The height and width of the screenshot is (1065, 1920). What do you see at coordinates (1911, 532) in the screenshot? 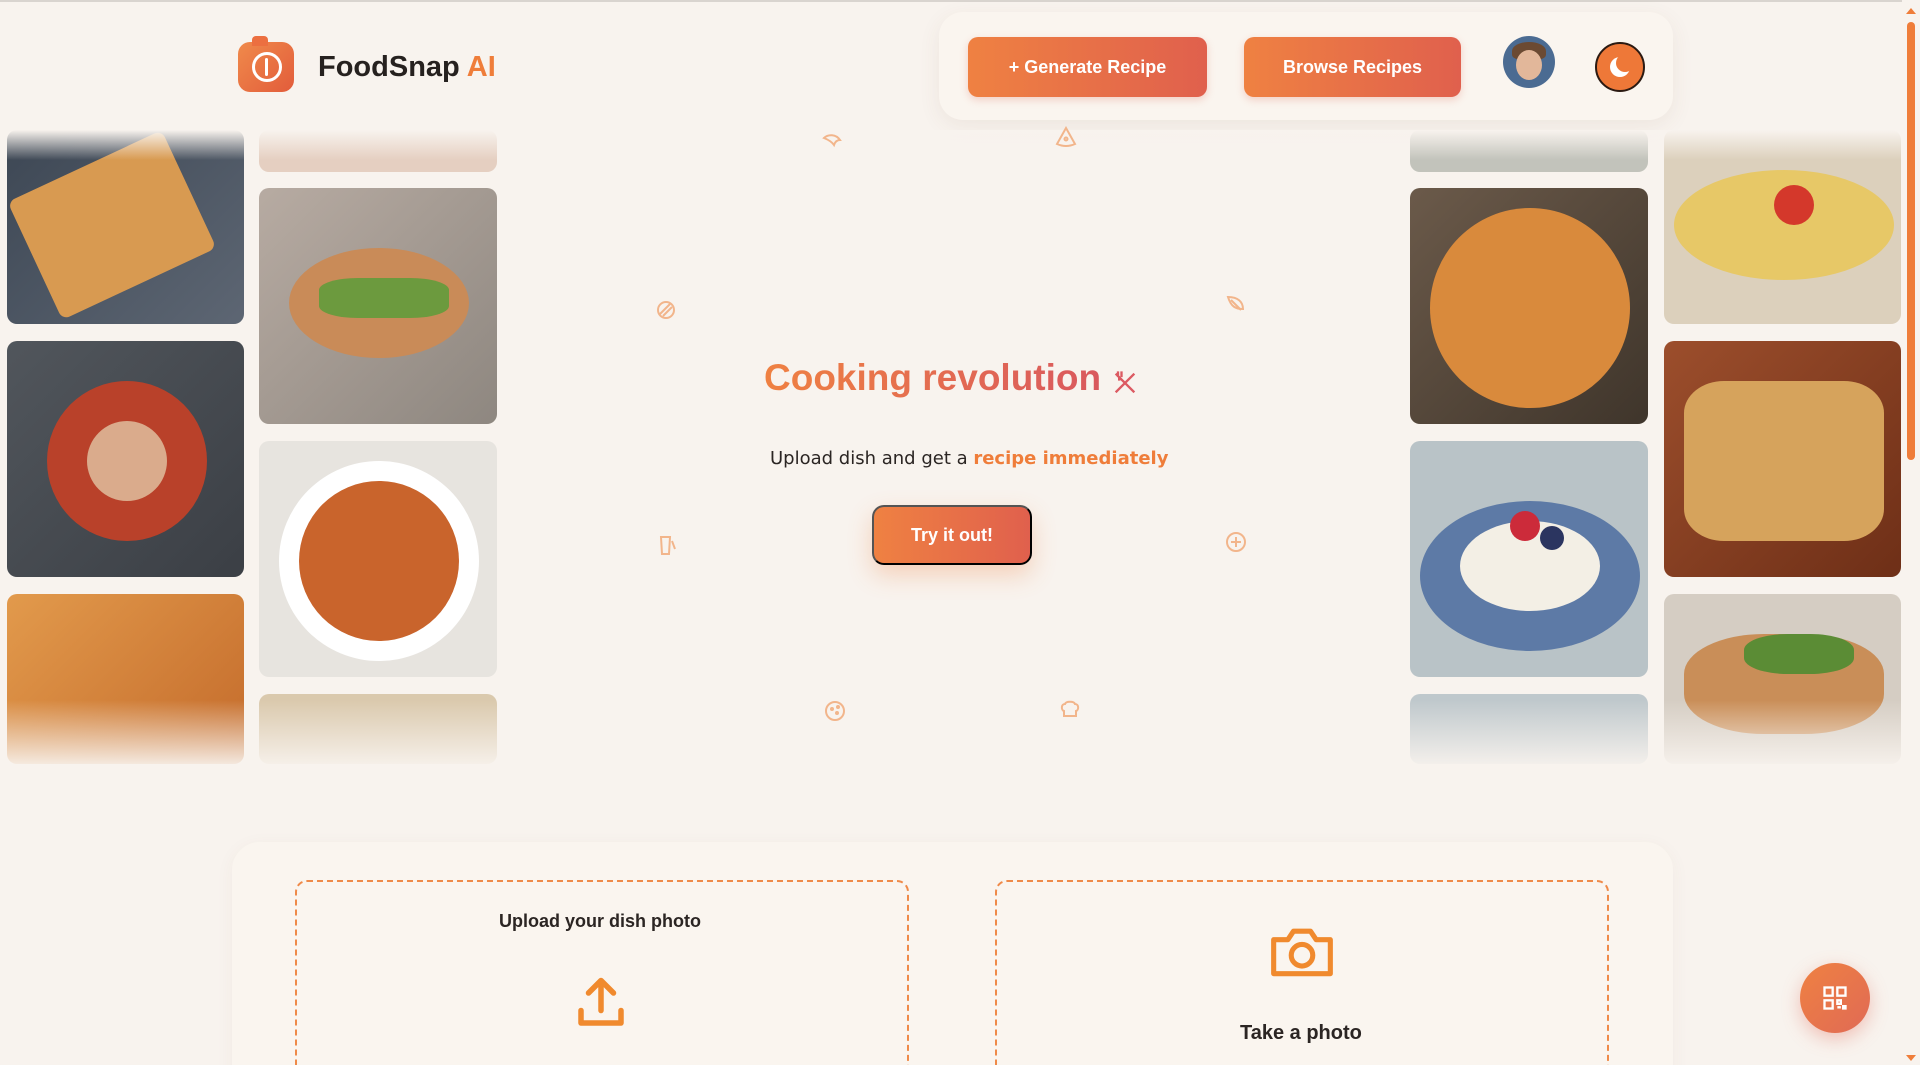
I see `page-scrollbar` at bounding box center [1911, 532].